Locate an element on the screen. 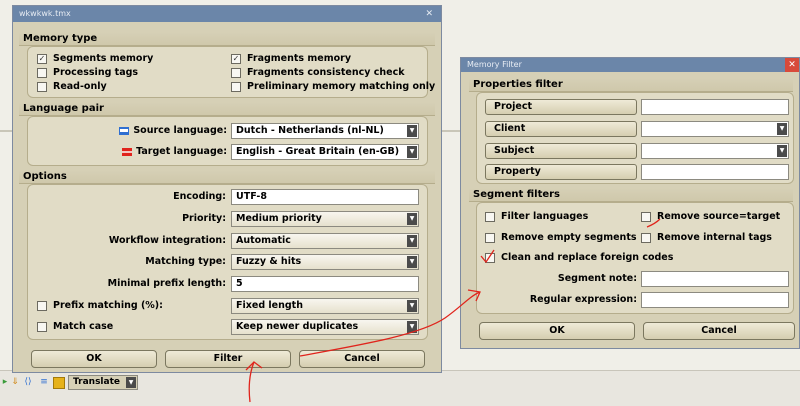 This screenshot has height=406, width=800. fragments-consistency-checkbox: Fragments consistency check is located at coordinates (318, 72).